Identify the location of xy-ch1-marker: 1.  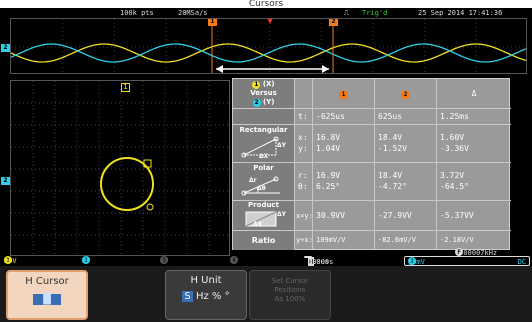
(125, 87).